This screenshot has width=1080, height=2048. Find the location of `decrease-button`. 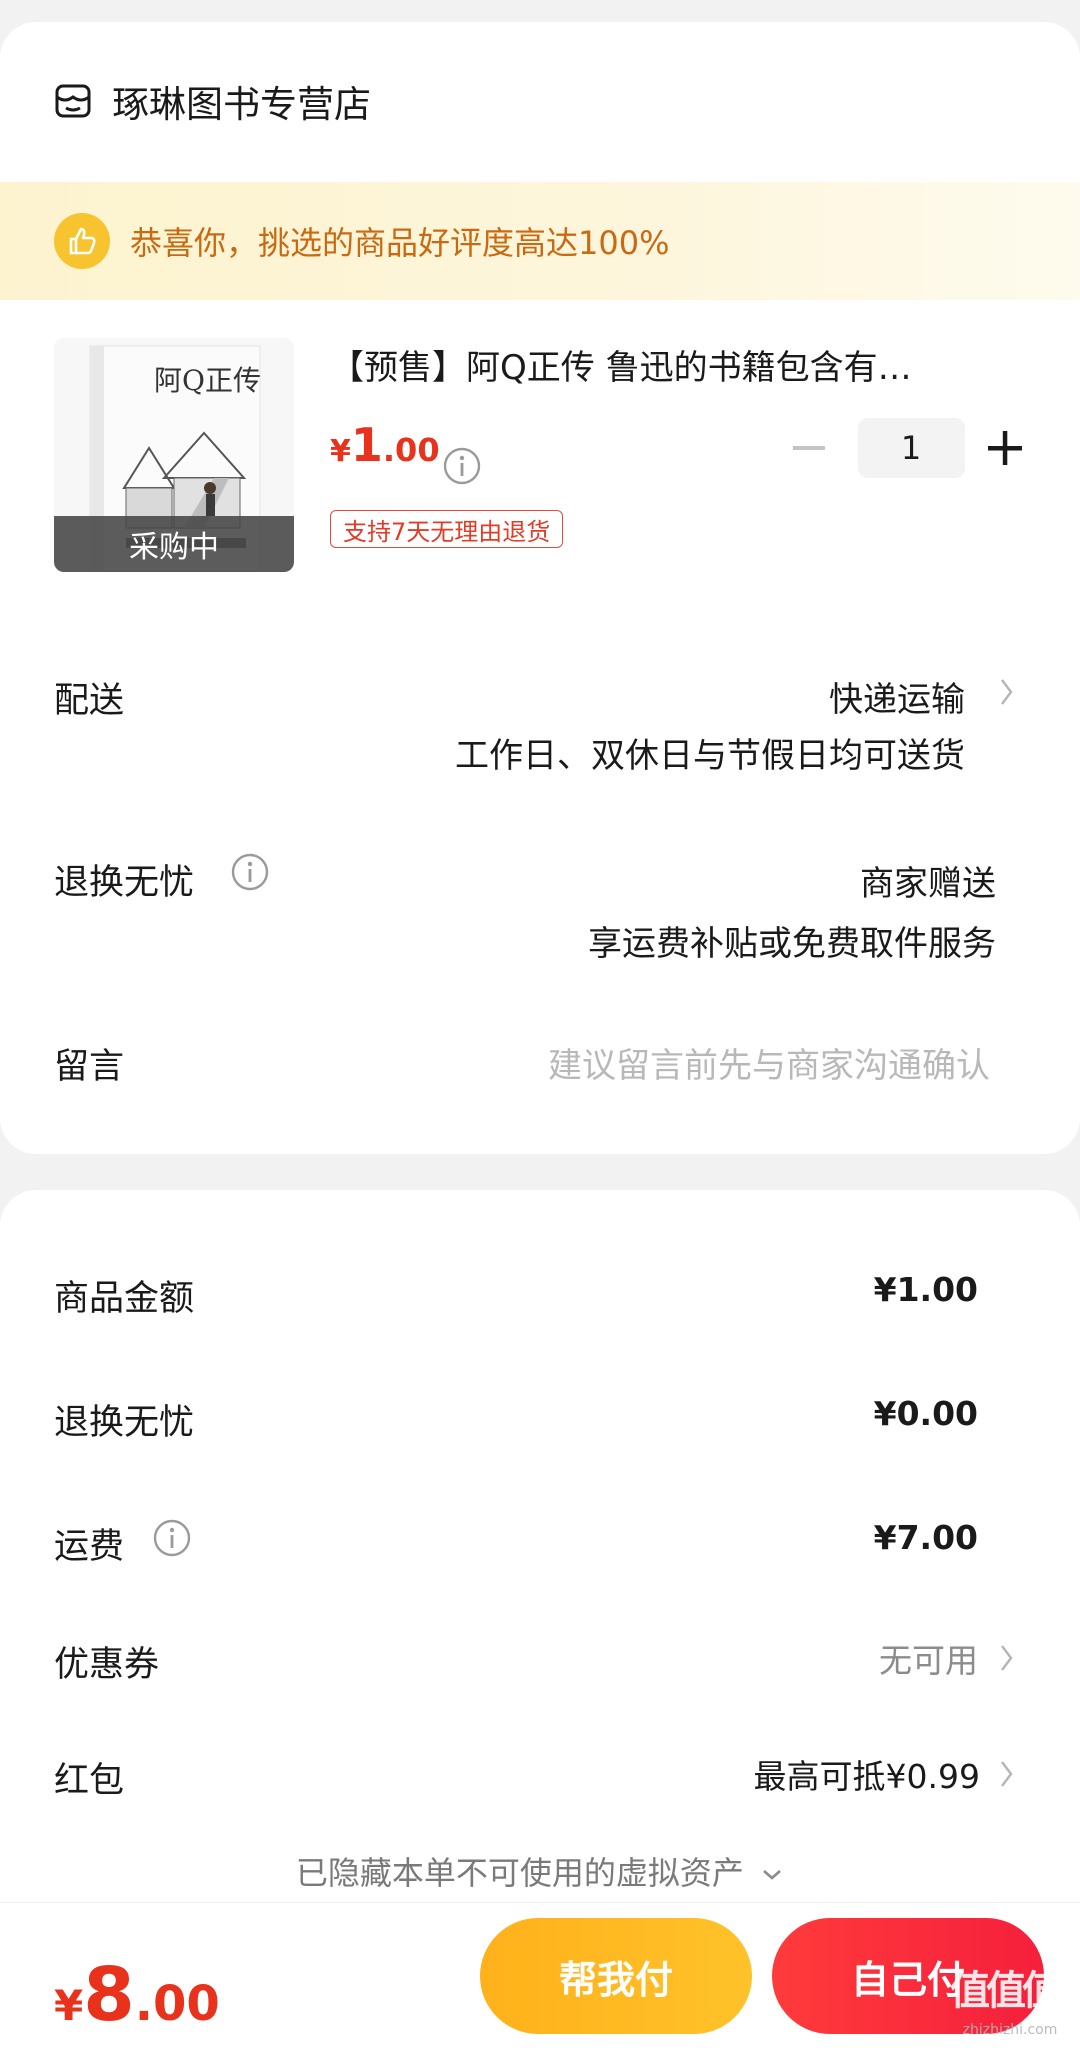

decrease-button is located at coordinates (809, 448).